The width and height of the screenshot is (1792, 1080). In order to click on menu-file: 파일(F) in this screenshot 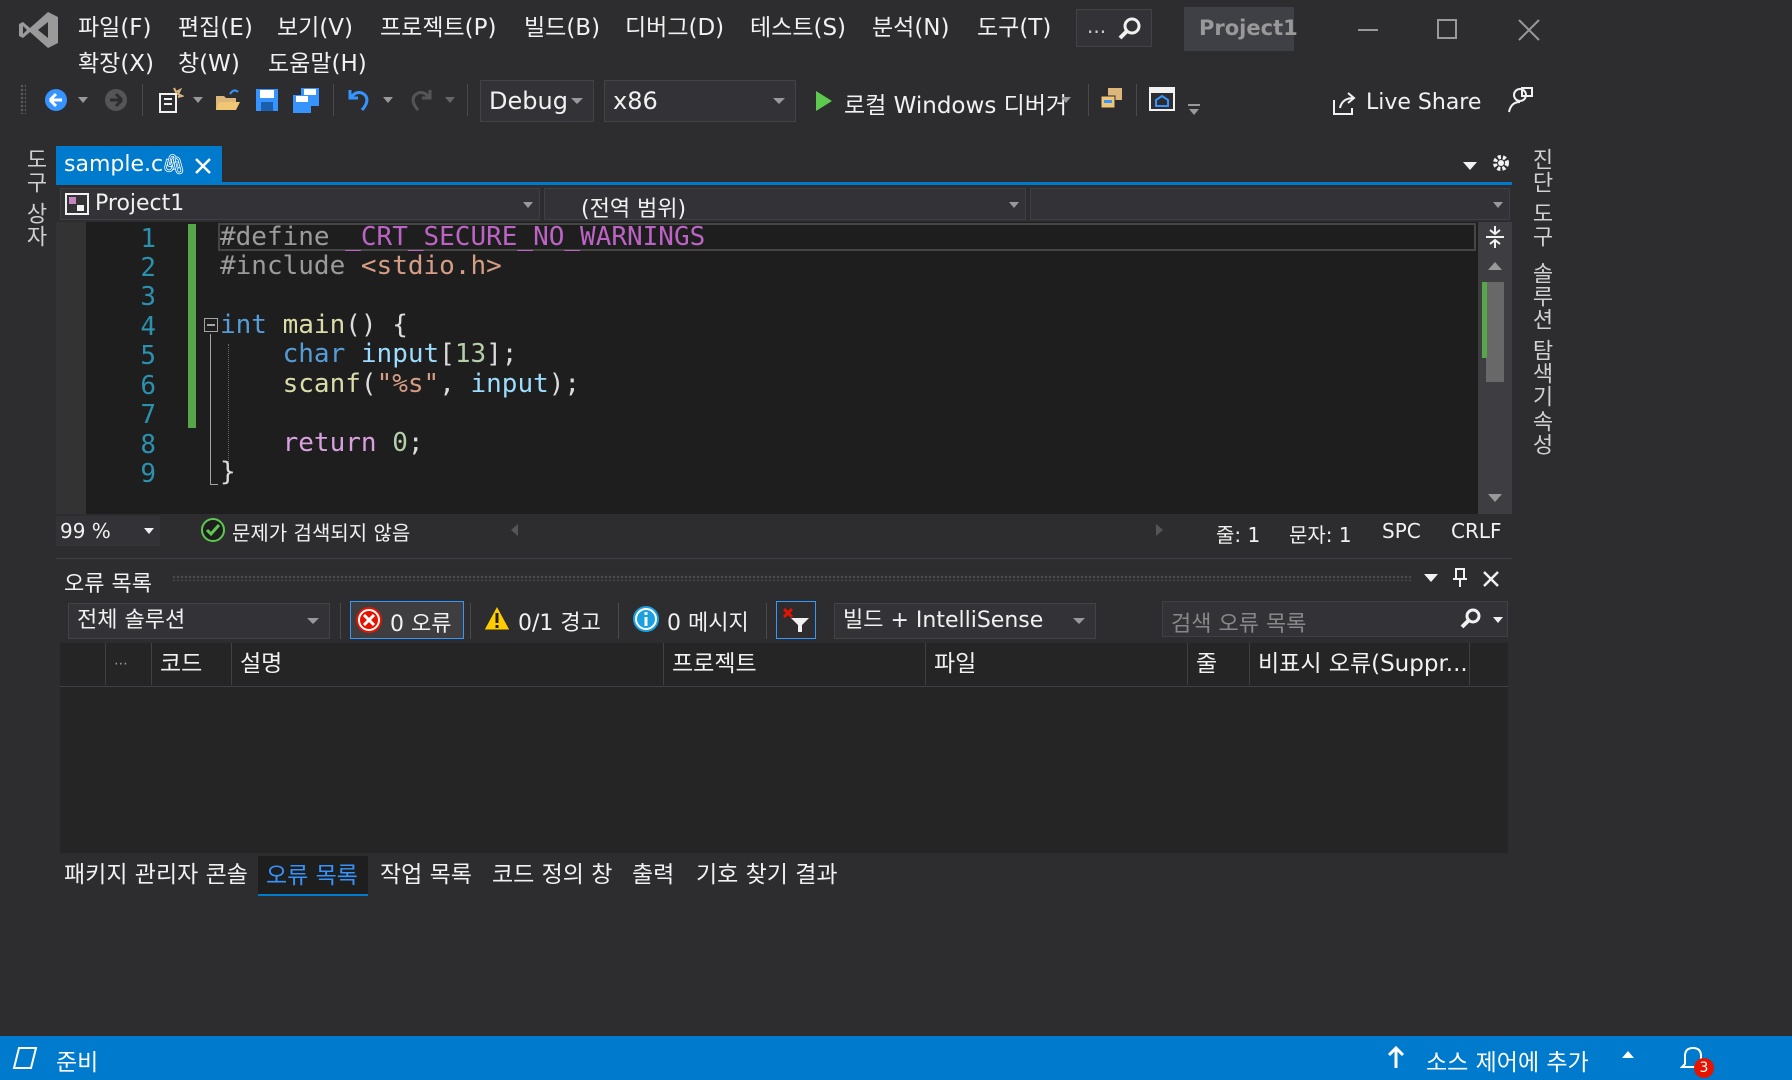, I will do `click(115, 25)`.